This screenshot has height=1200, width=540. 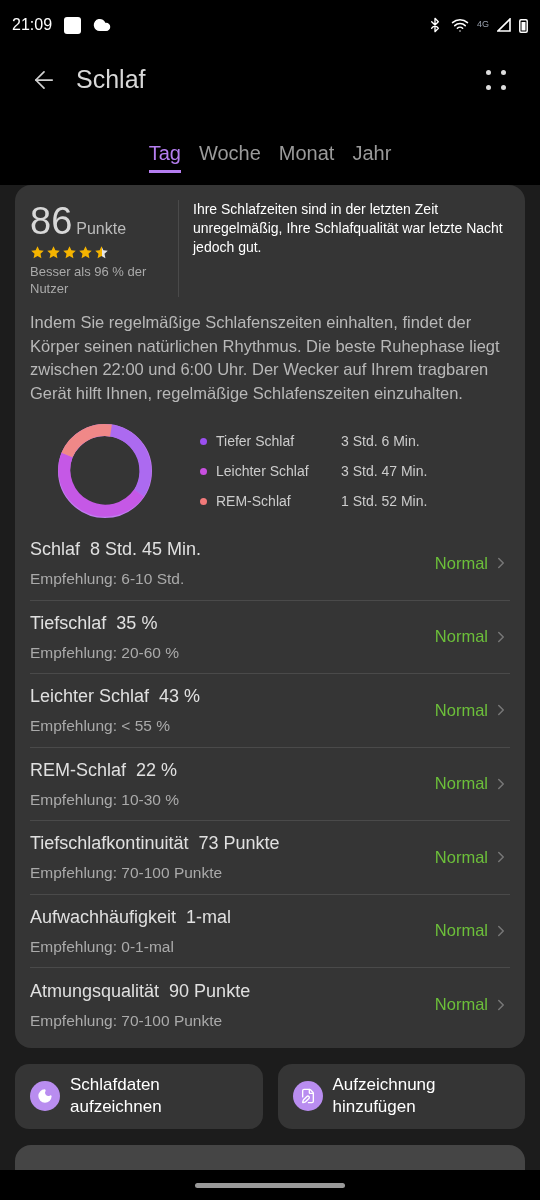 I want to click on metric-title: Aufwachhäufigkeit 1-mal, so click(x=131, y=917).